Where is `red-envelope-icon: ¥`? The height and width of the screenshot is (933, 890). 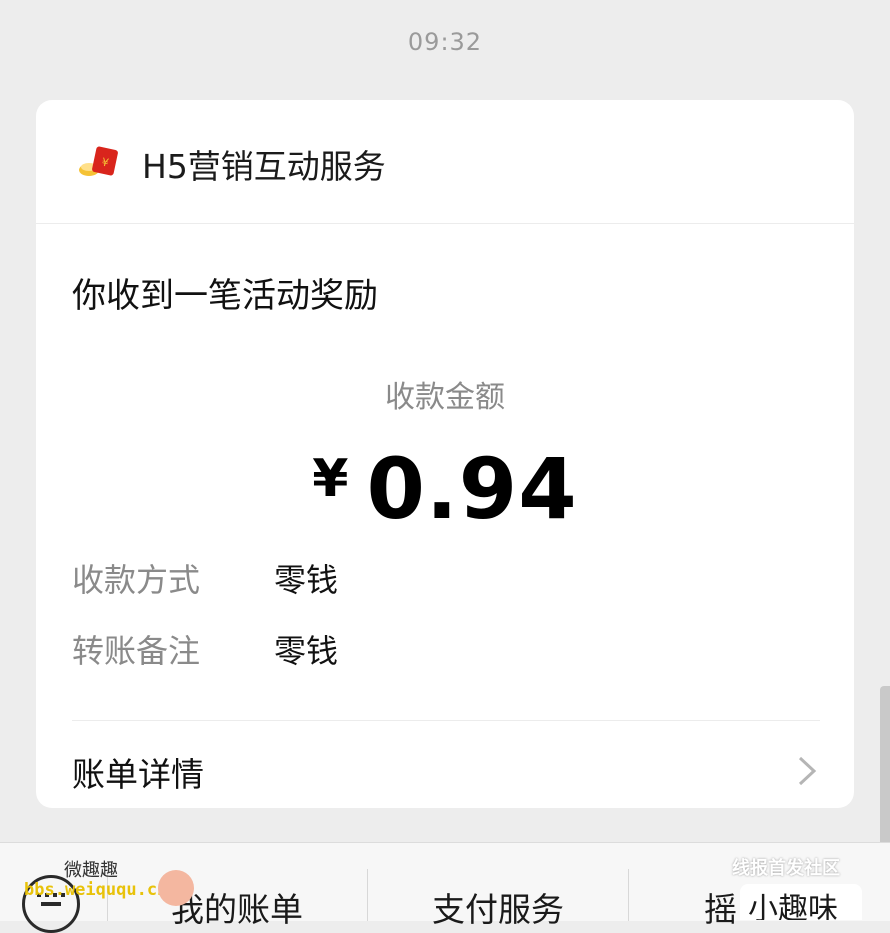 red-envelope-icon: ¥ is located at coordinates (98, 161).